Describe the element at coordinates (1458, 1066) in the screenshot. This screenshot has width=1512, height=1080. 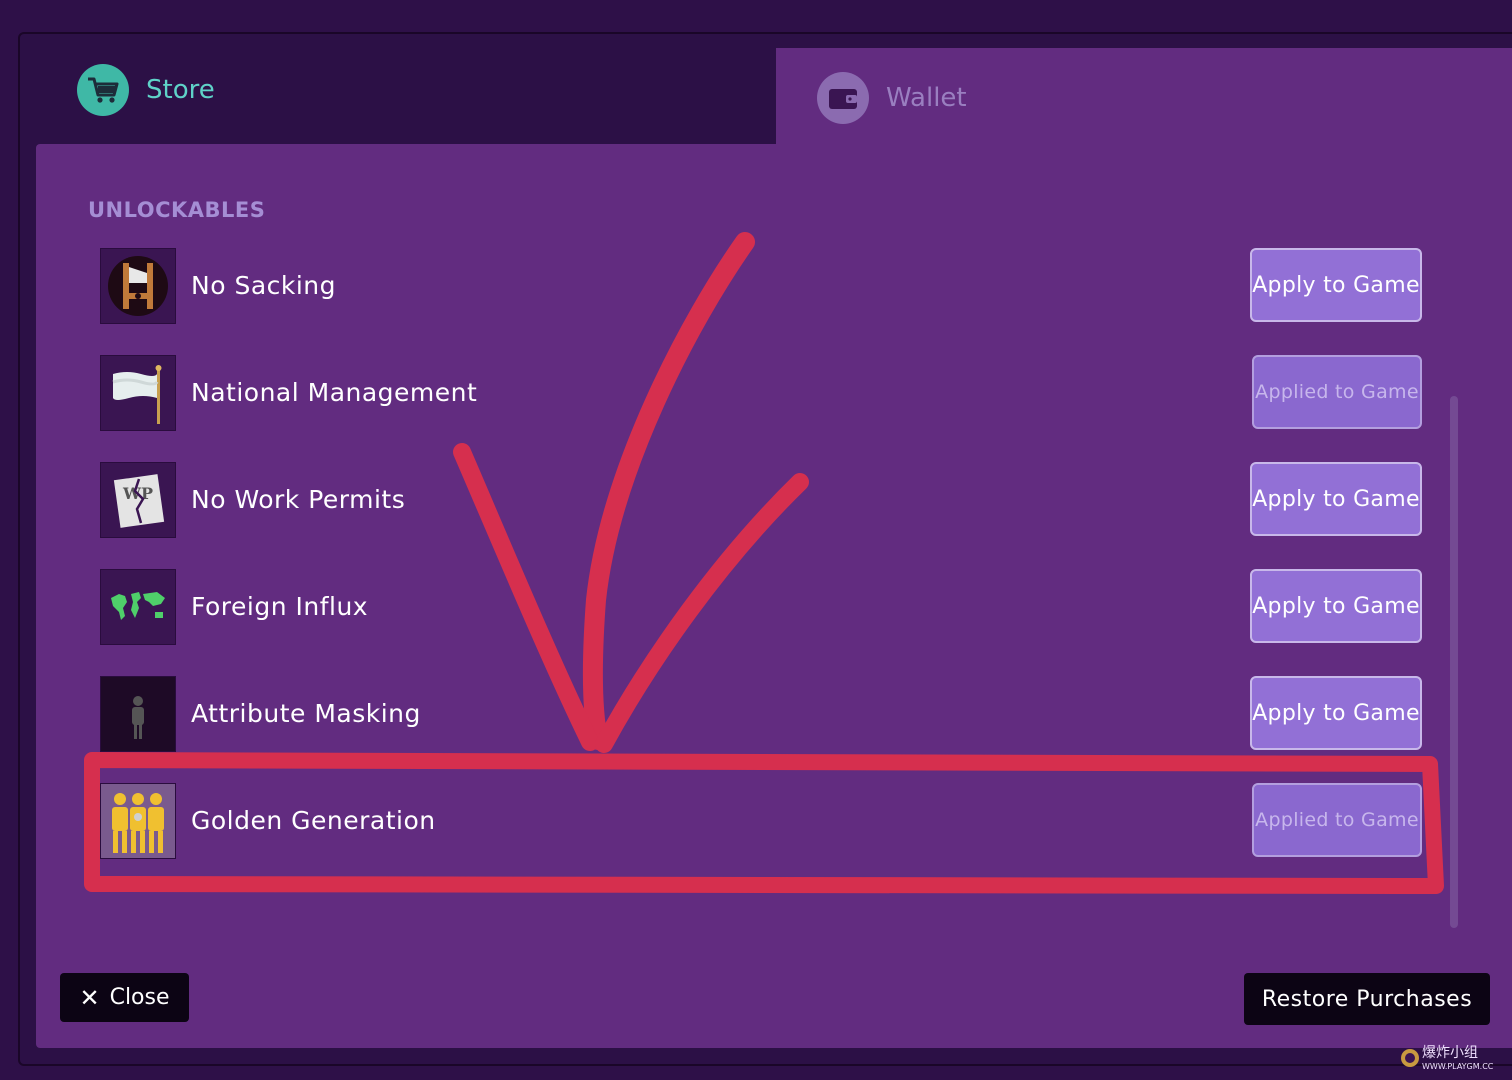
I see `watermark-url: WWW.PLAYGM.CC` at that location.